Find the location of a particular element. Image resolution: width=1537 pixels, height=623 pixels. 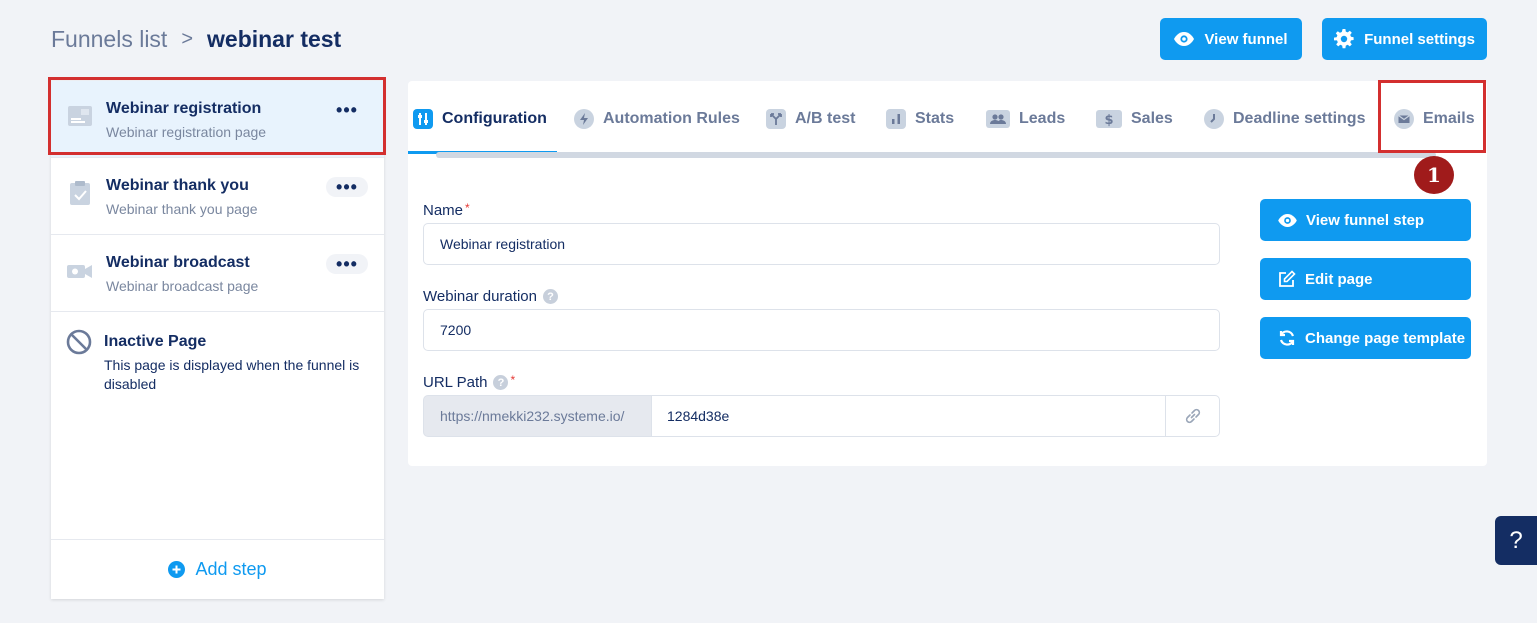

highlight-box-selected-step is located at coordinates (217, 116).